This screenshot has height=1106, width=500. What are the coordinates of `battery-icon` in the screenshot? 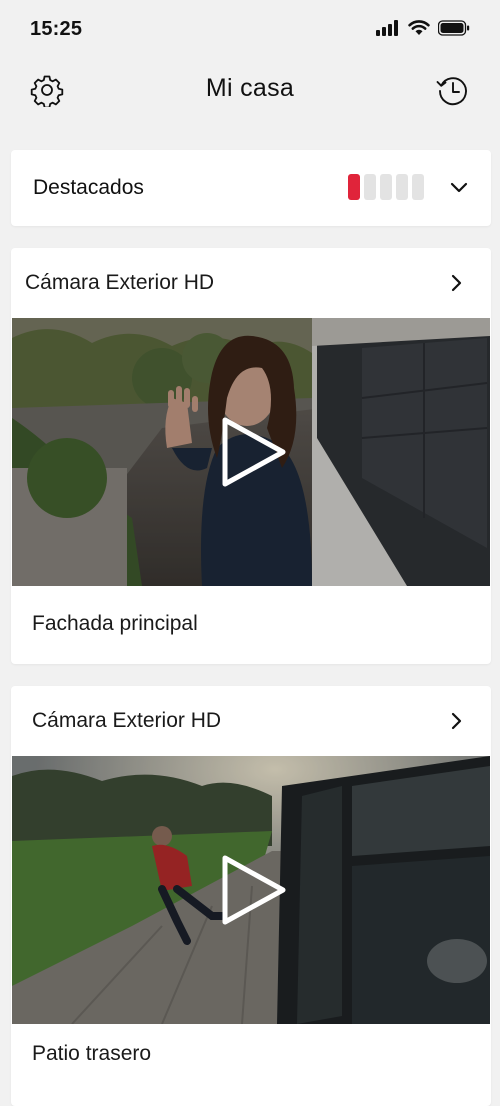 It's located at (454, 28).